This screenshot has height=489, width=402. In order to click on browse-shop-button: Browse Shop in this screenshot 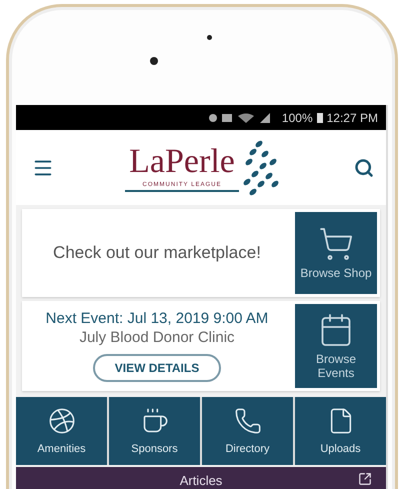, I will do `click(336, 253)`.